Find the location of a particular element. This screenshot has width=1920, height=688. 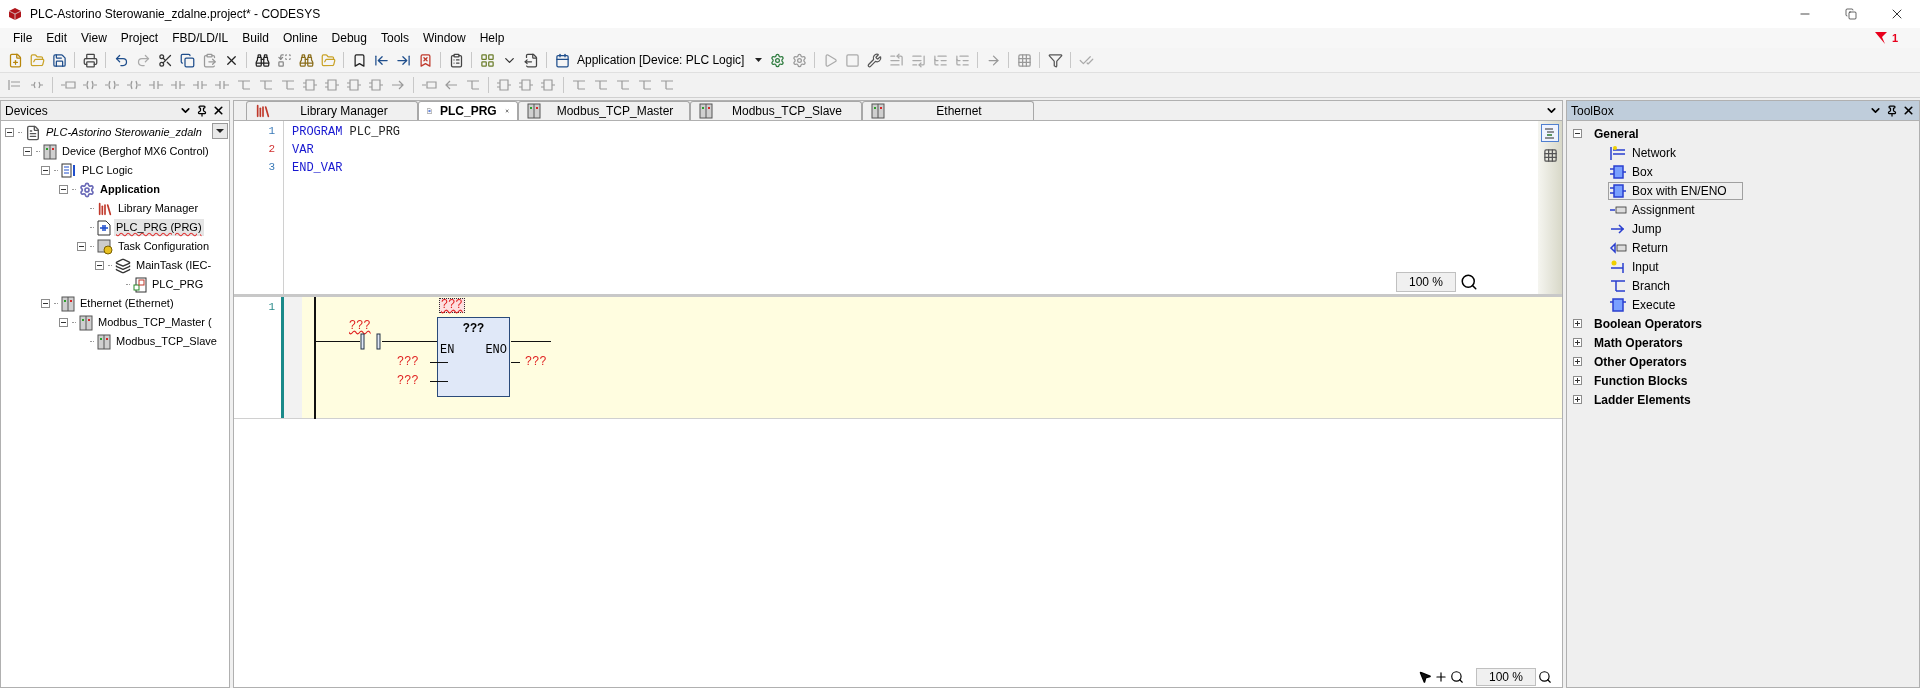

tree-item: Library Manager is located at coordinates (158, 208).